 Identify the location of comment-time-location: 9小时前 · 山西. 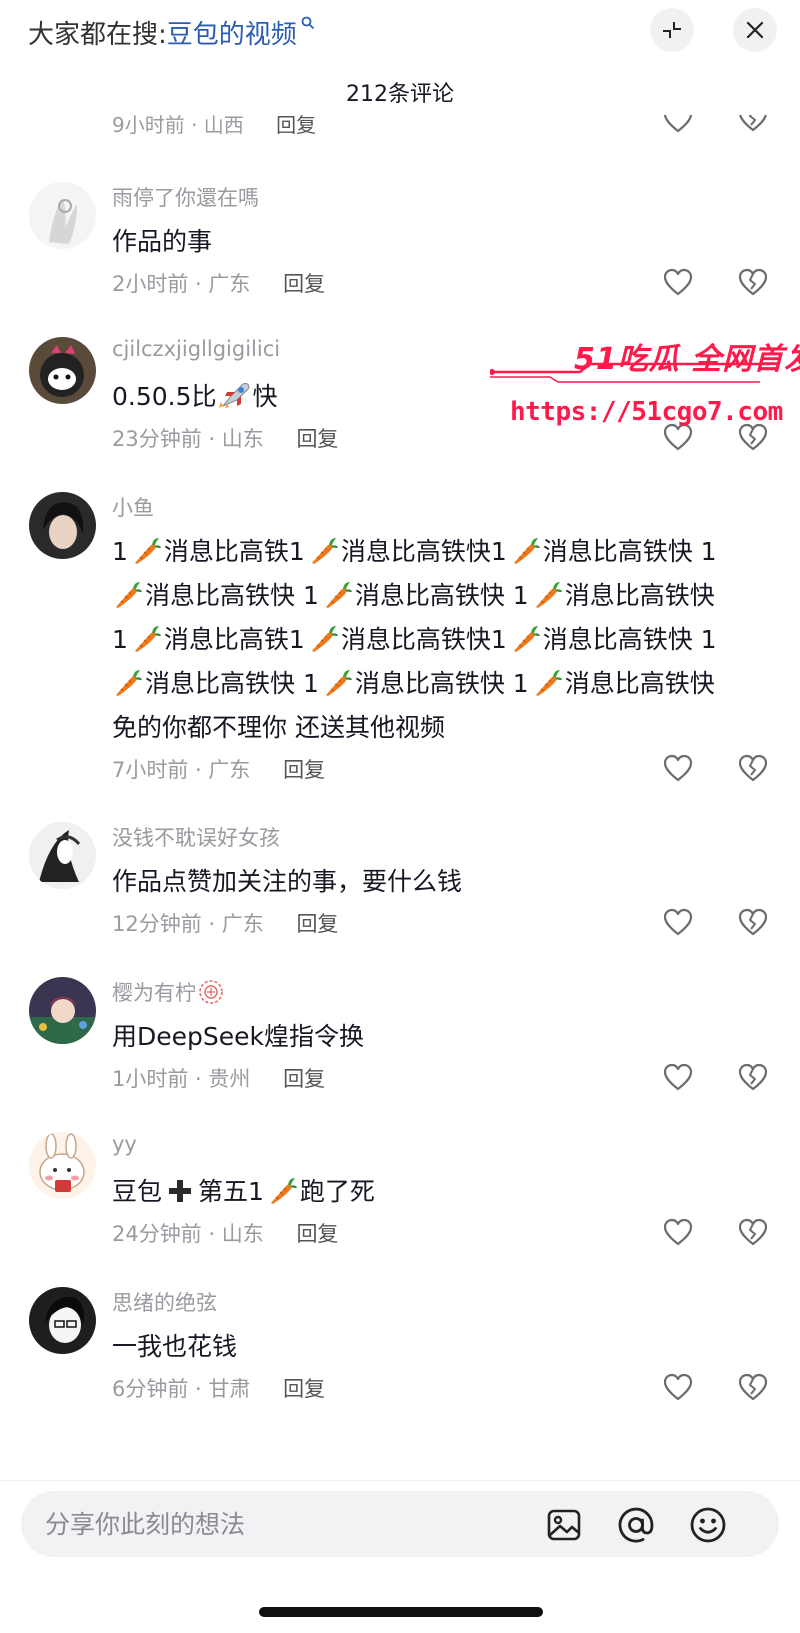
(178, 126).